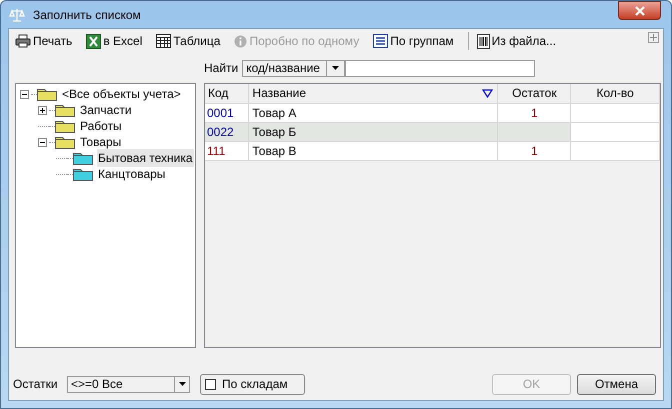 The height and width of the screenshot is (409, 672). I want to click on table-row: 0001 Товар А 1, so click(432, 112).